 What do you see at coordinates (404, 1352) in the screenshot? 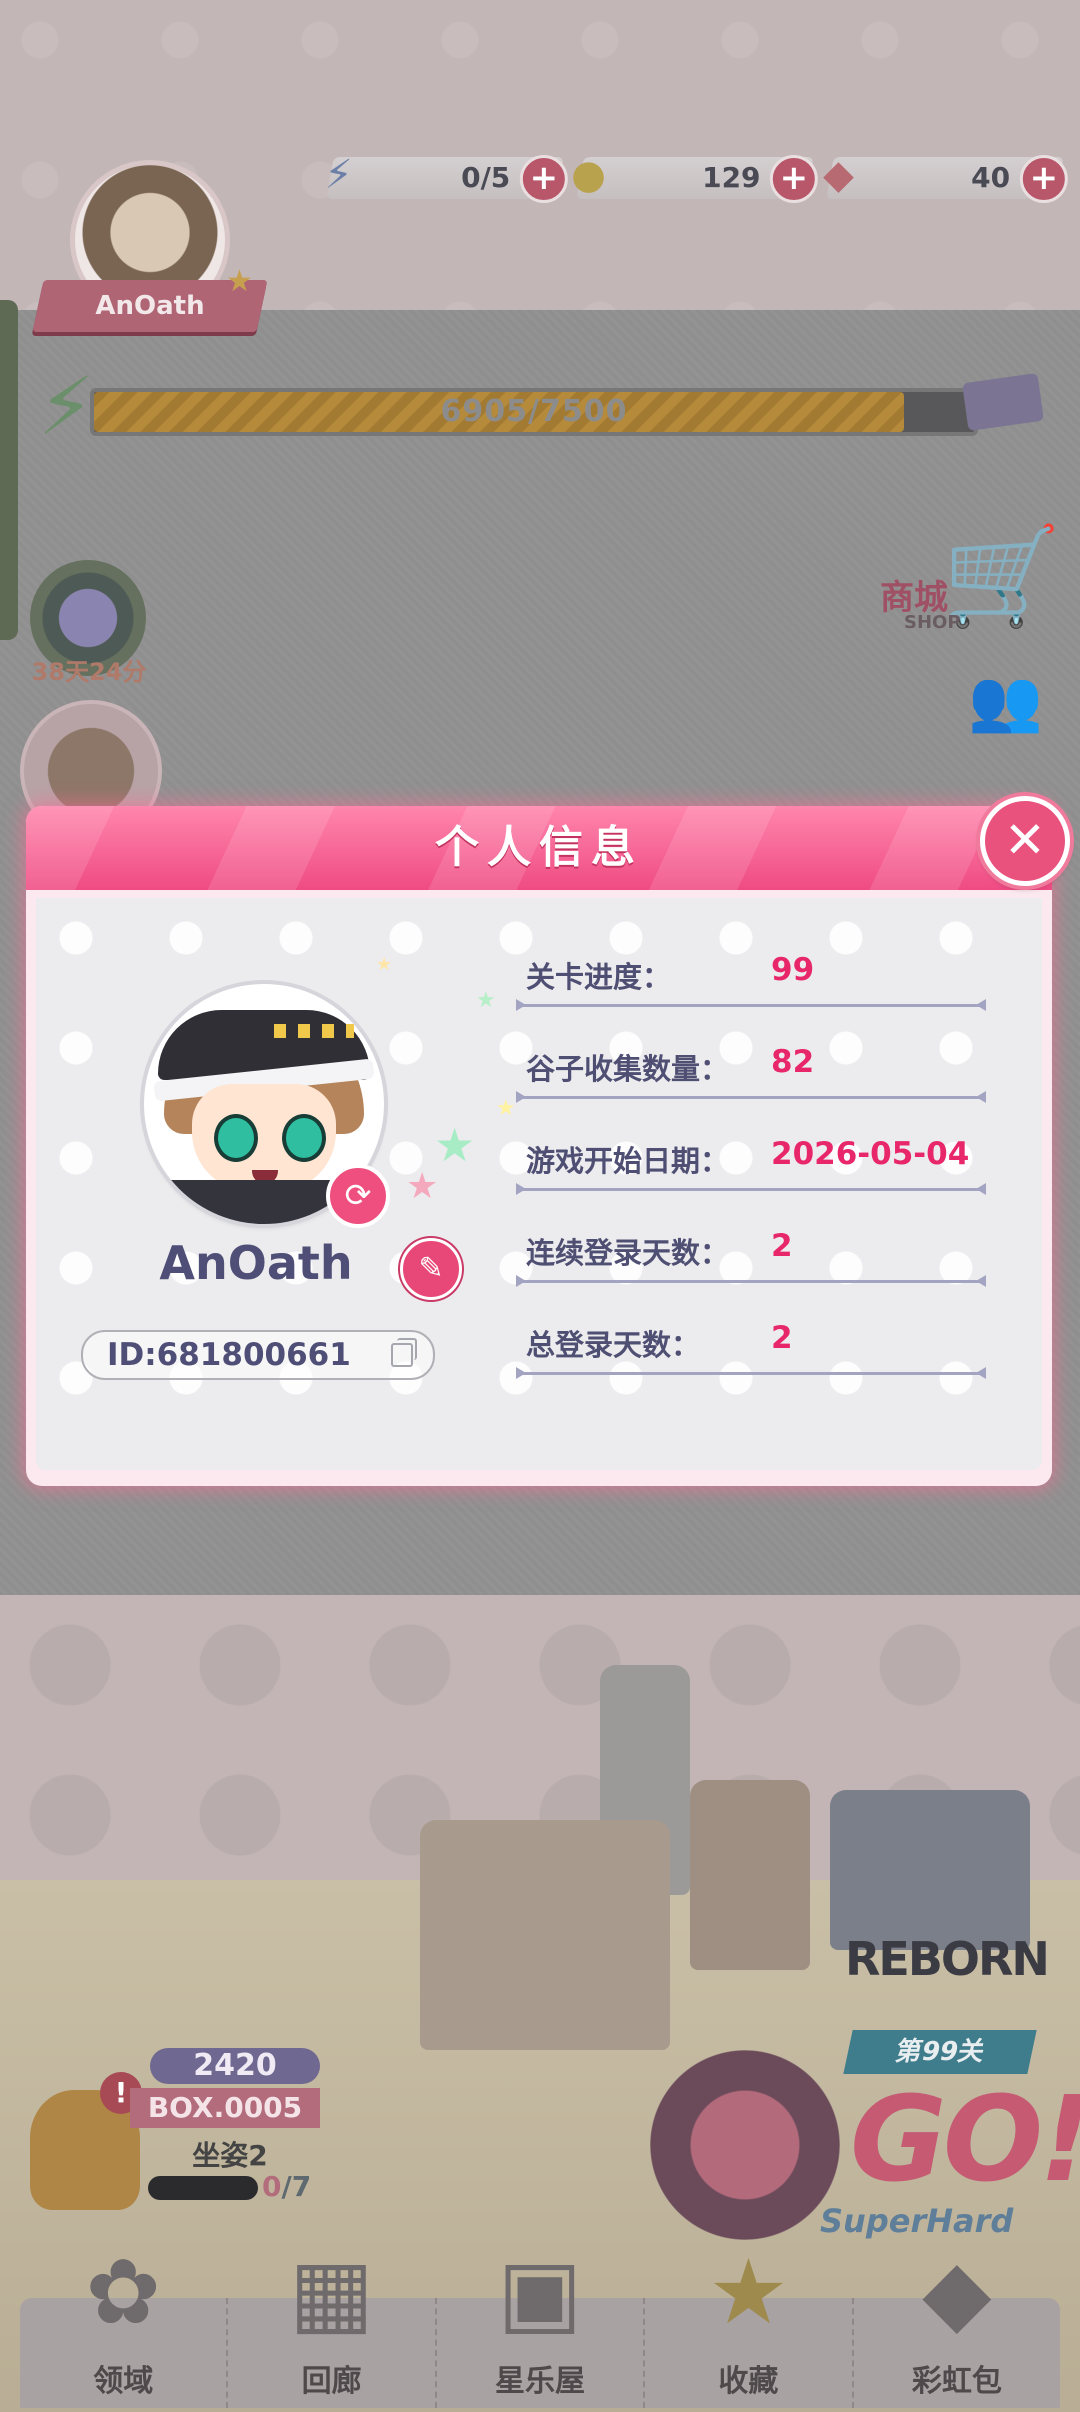
I see `copy-icon` at bounding box center [404, 1352].